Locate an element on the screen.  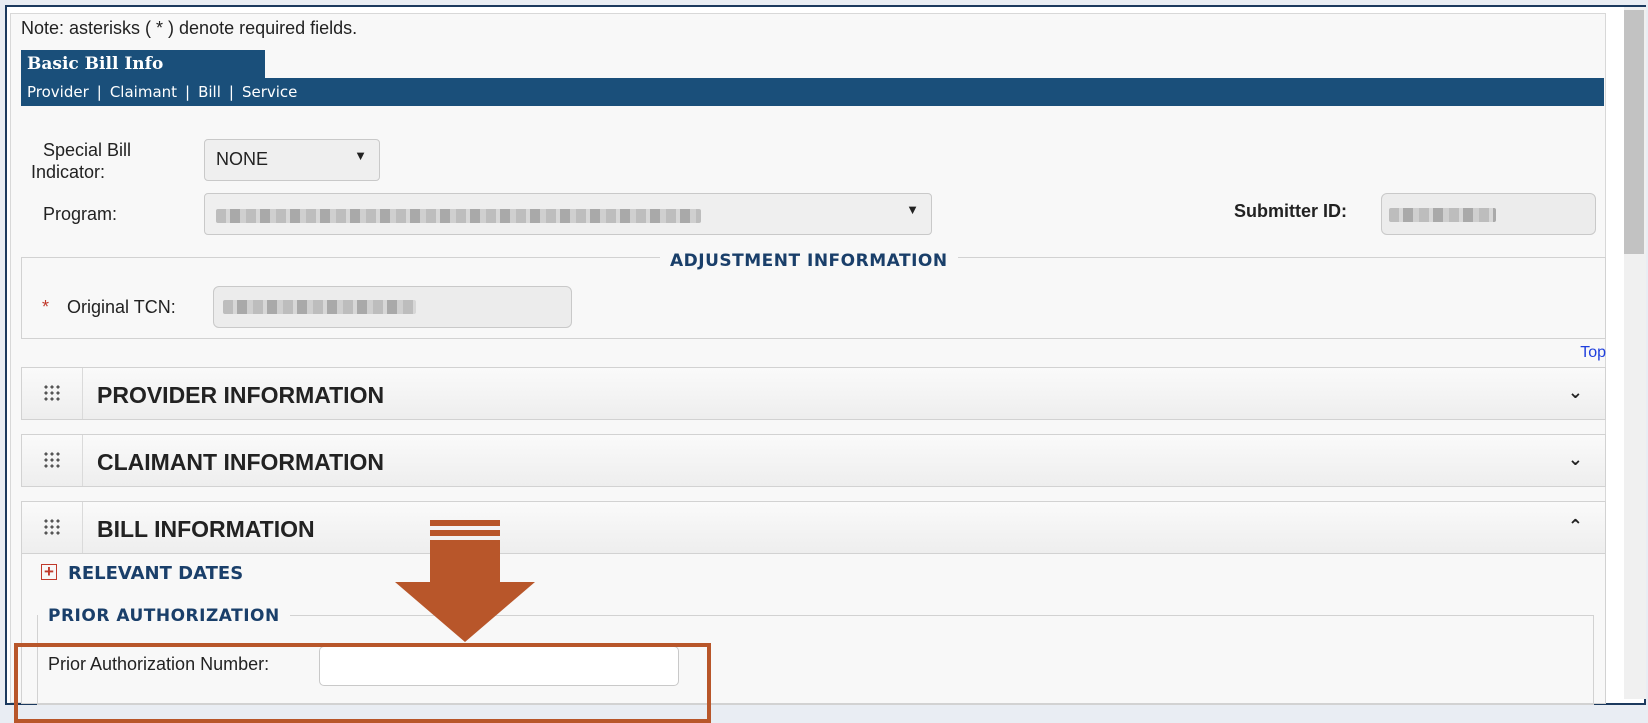
top-link: Top is located at coordinates (1593, 353).